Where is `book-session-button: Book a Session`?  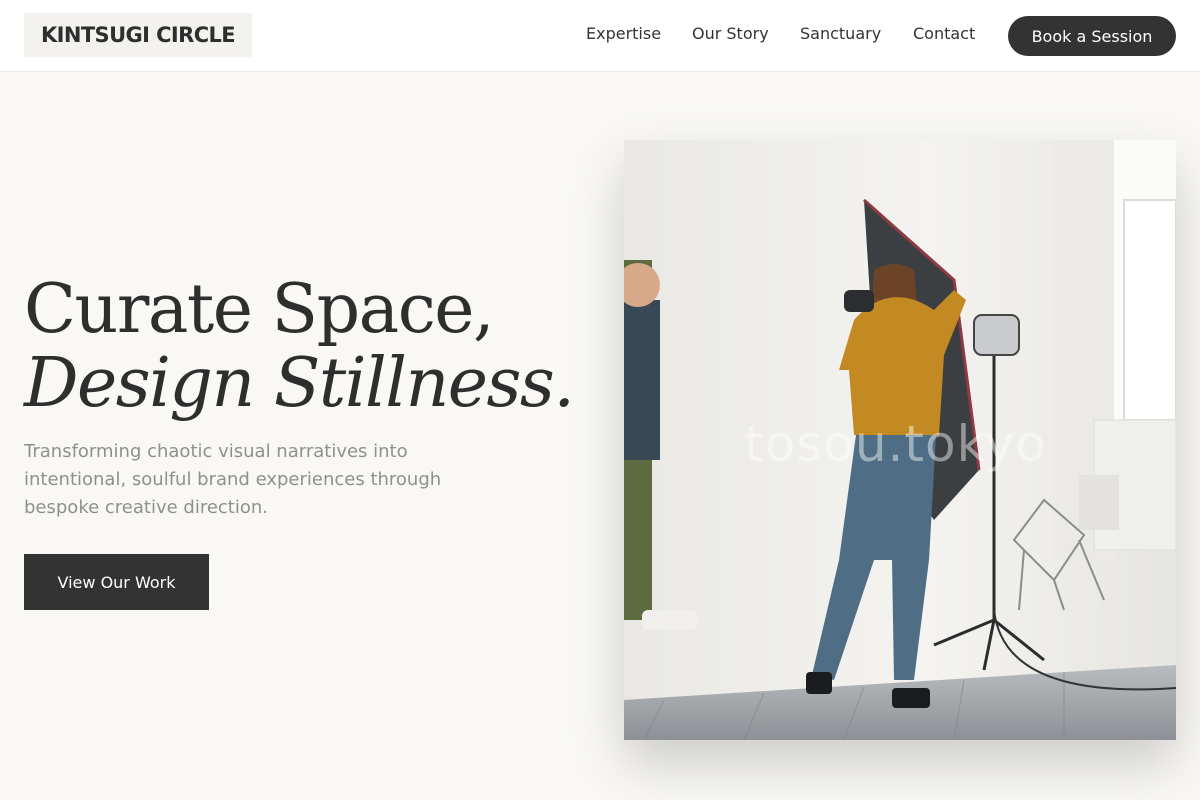
book-session-button: Book a Session is located at coordinates (1092, 36).